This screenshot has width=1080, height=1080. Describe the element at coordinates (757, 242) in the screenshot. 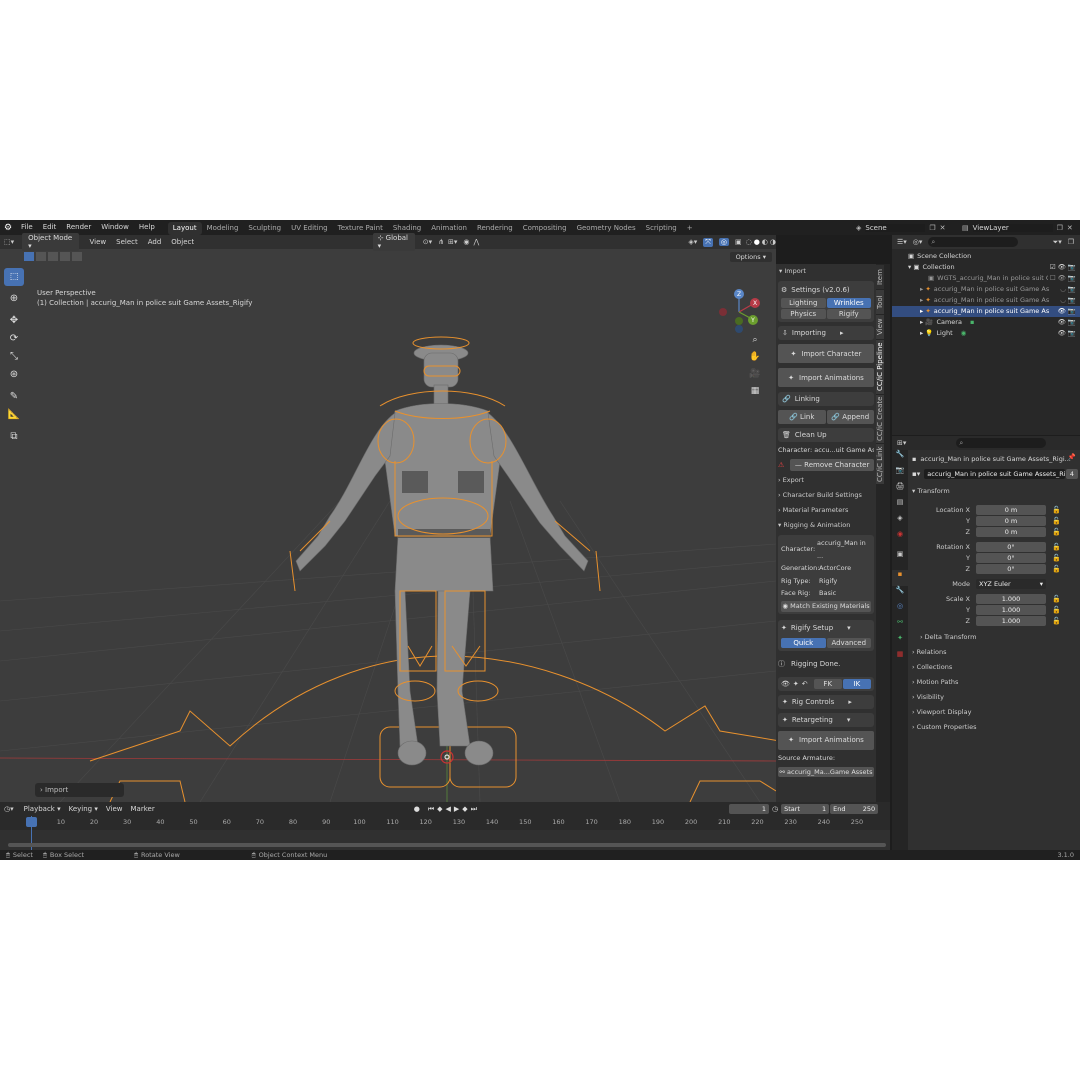

I see `shading-solid-icon: ●` at that location.